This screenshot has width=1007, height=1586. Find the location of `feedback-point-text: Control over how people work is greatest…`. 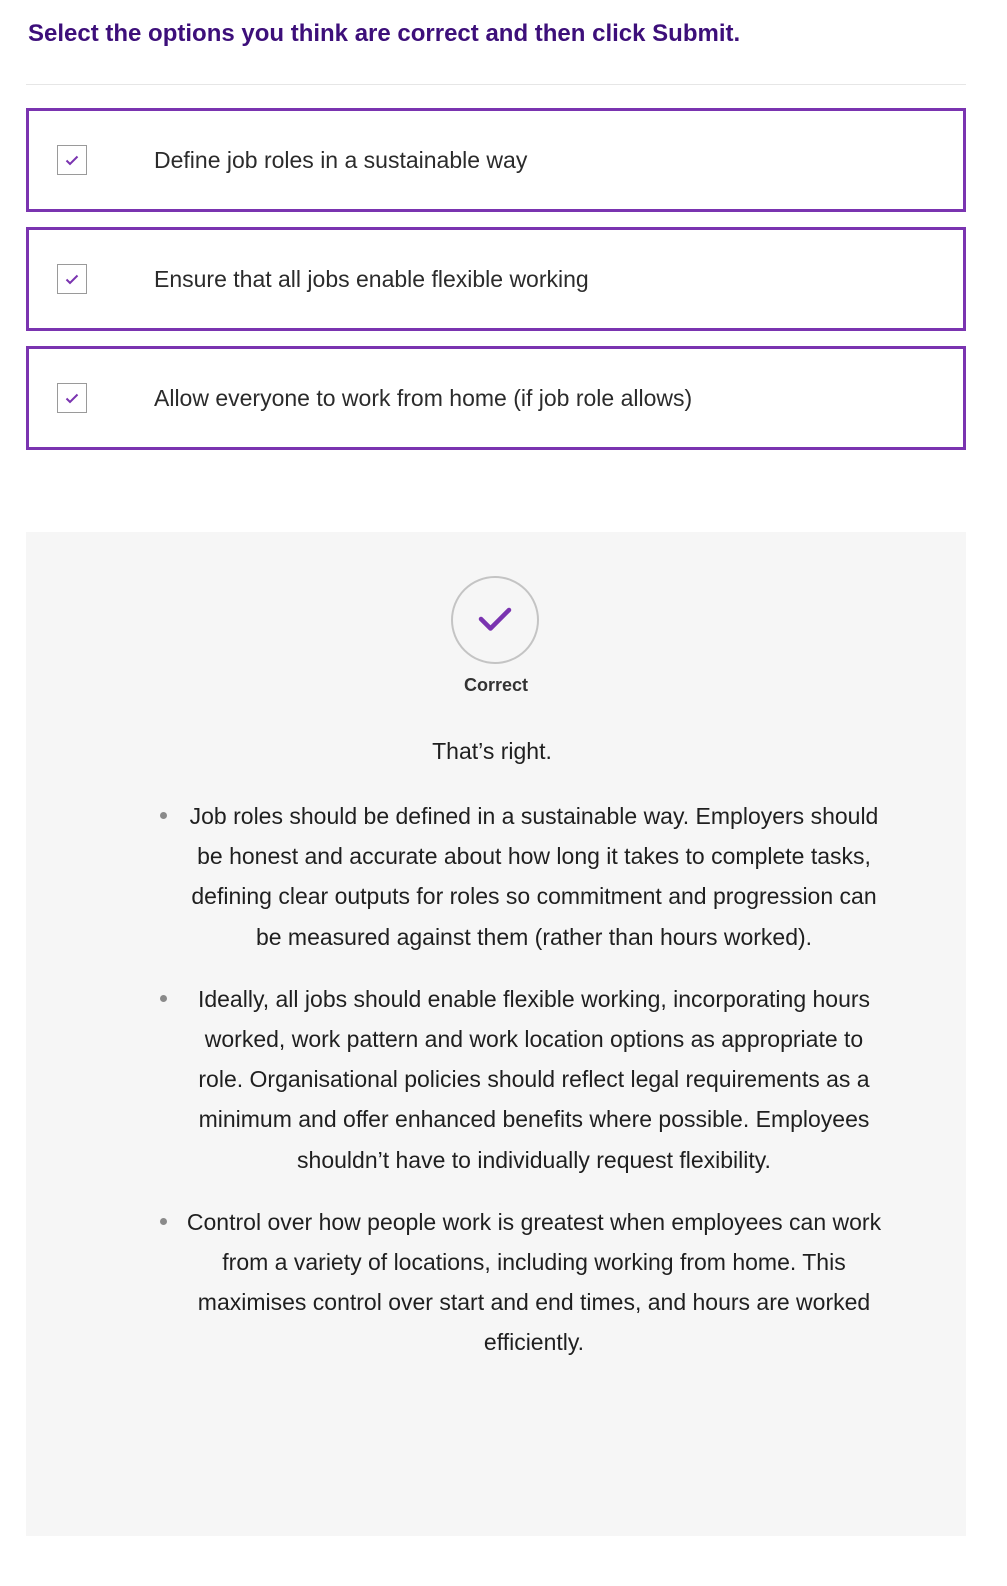

feedback-point-text: Control over how people work is greatest… is located at coordinates (534, 1282).